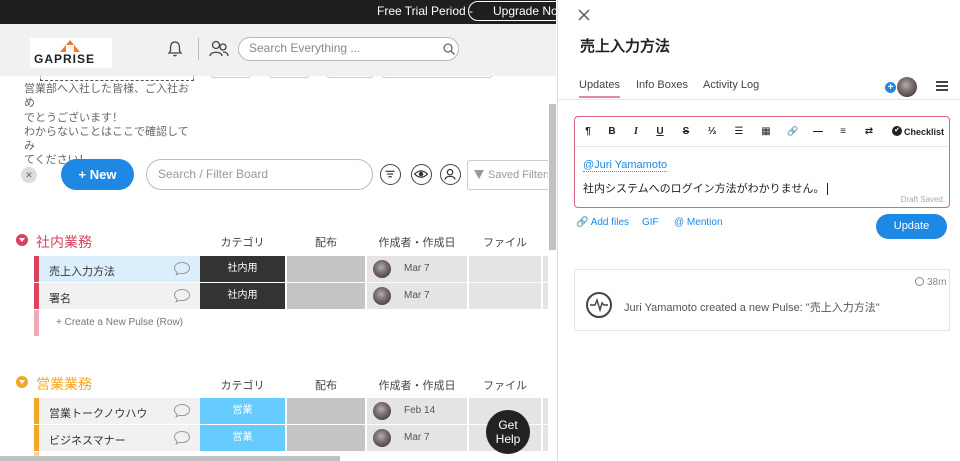  Describe the element at coordinates (907, 87) in the screenshot. I see `subscriber-avatar` at that location.